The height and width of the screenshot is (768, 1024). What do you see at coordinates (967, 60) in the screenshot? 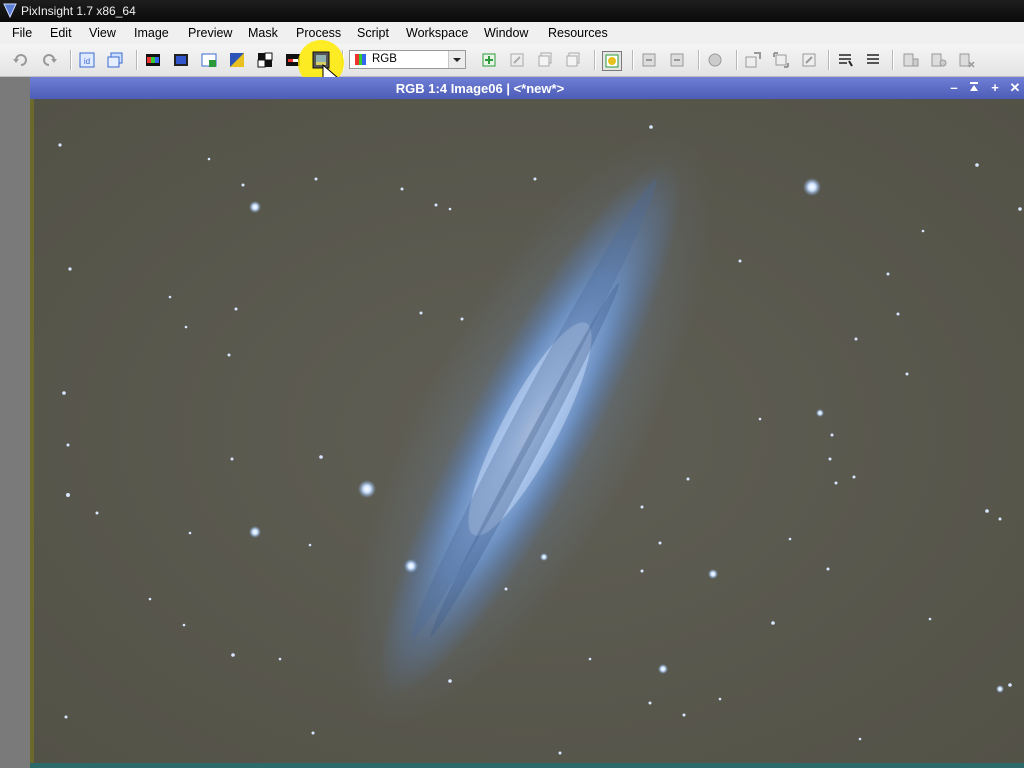
I see `script-icon` at bounding box center [967, 60].